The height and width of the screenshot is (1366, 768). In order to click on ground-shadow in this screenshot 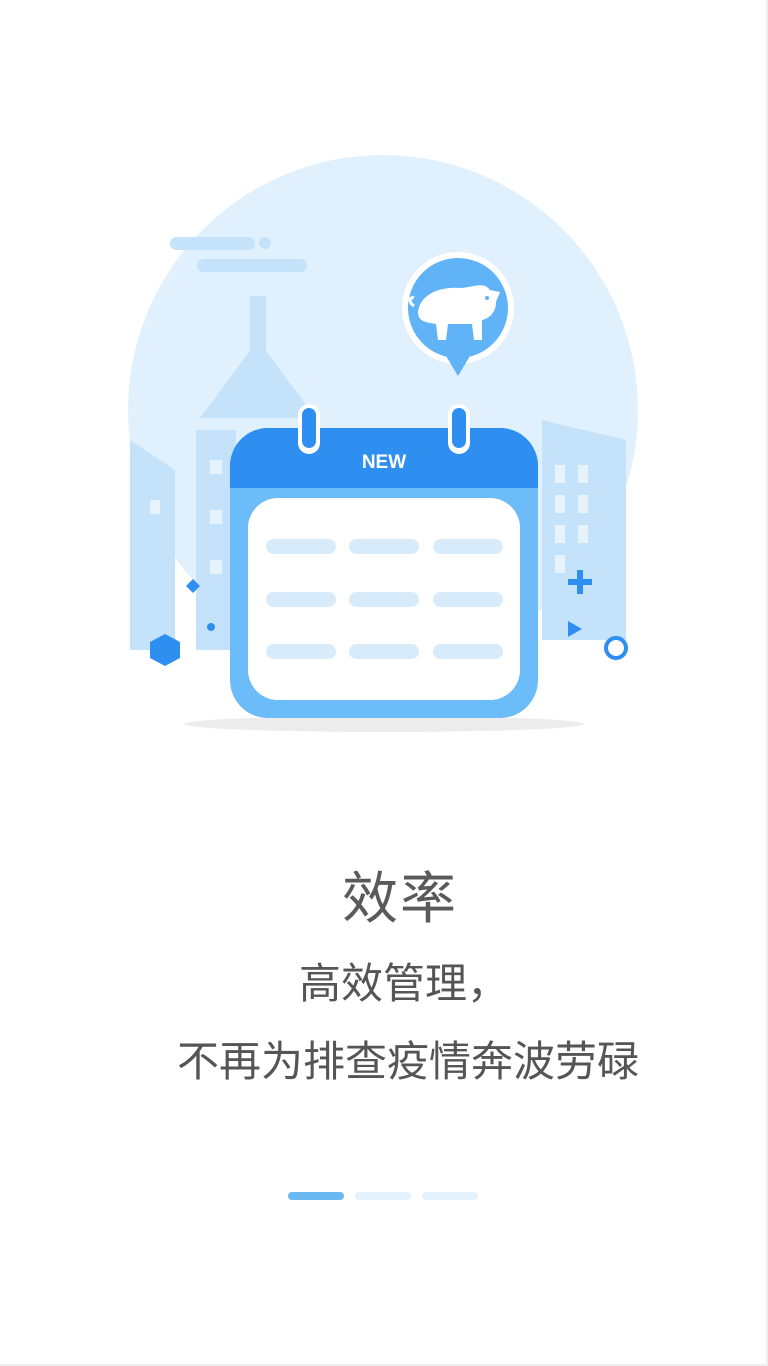, I will do `click(384, 724)`.